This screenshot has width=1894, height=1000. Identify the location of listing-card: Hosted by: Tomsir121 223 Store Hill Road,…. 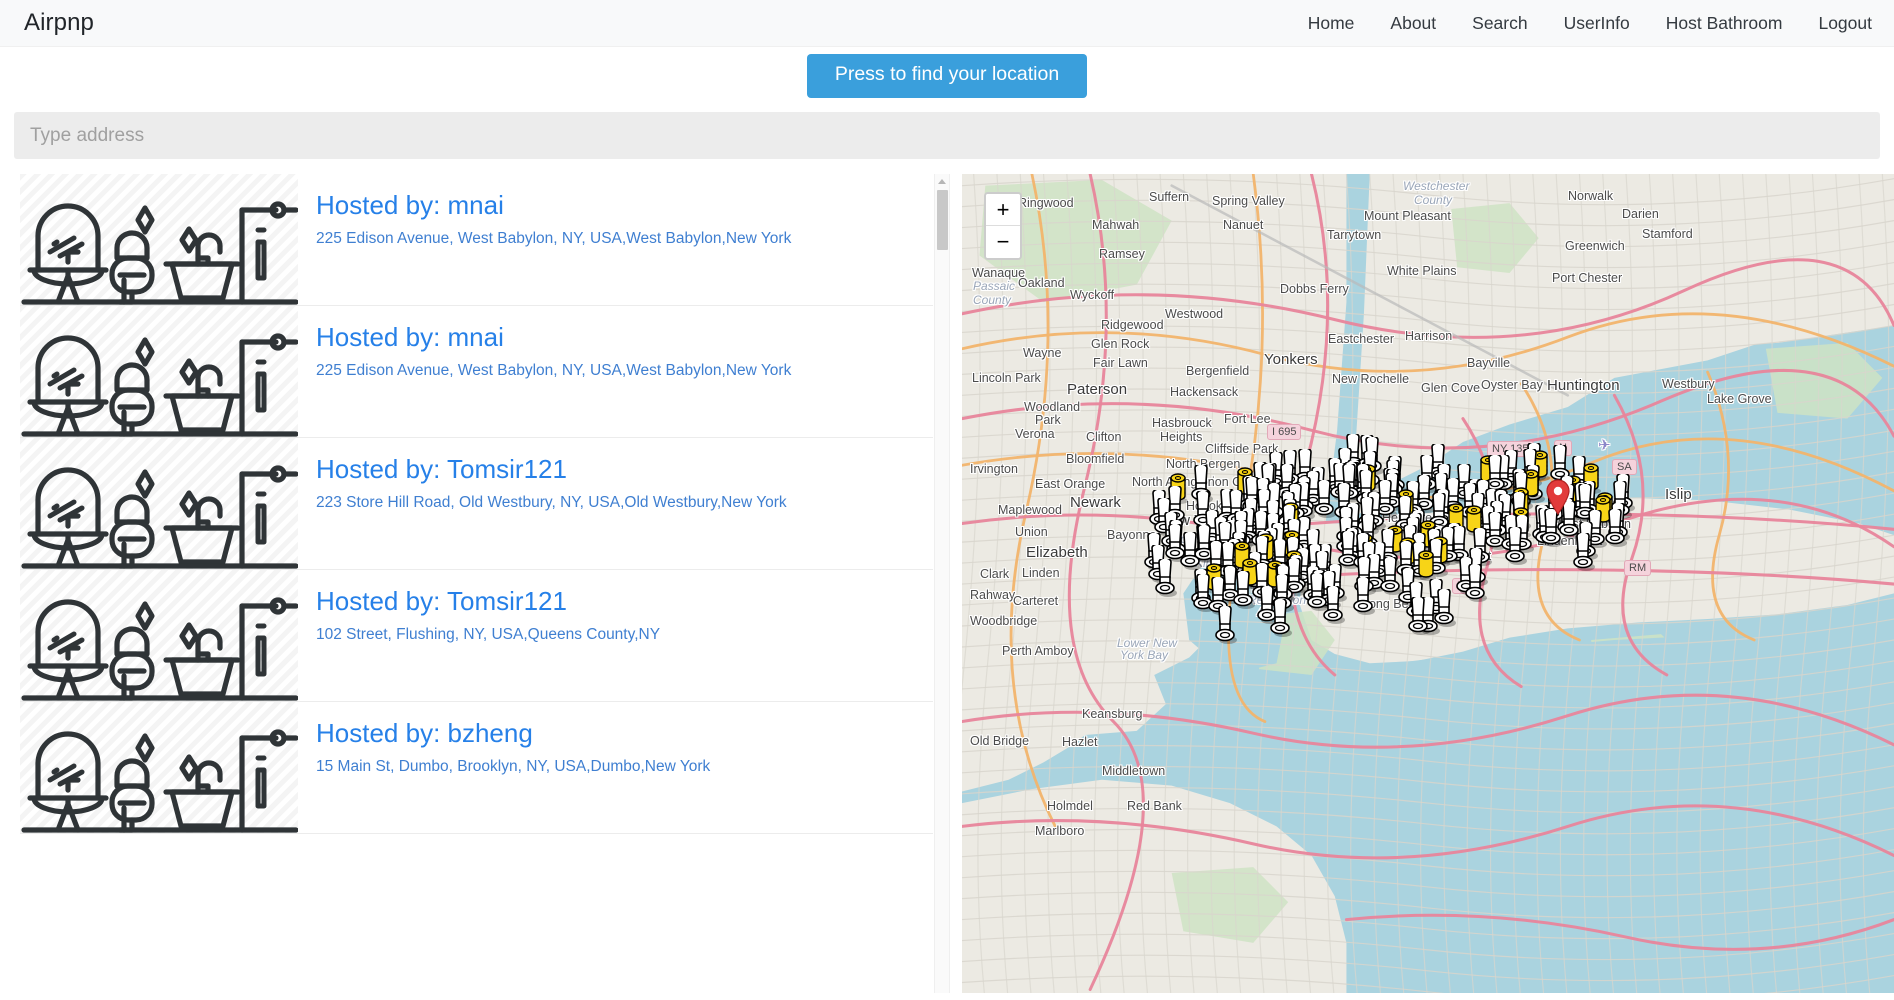
(476, 504).